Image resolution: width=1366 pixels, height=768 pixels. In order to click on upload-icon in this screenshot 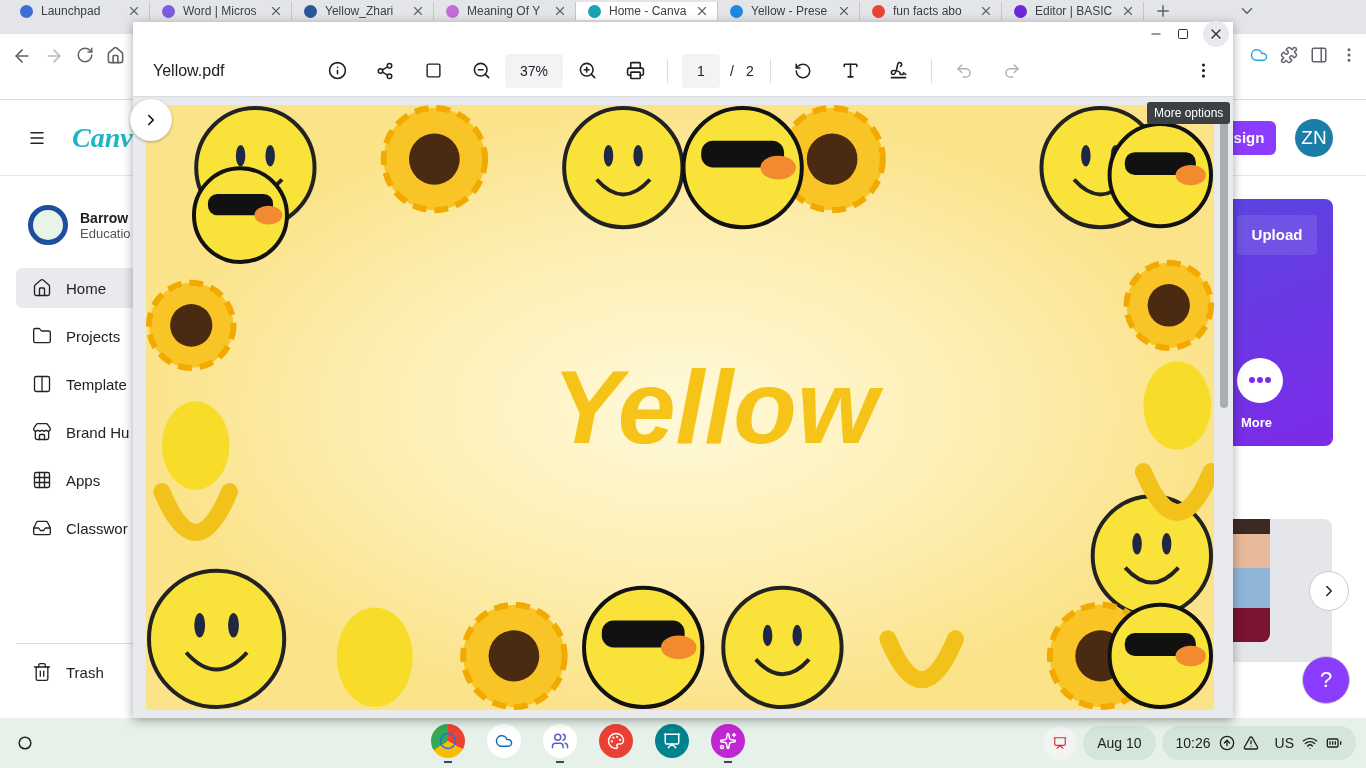, I will do `click(1226, 743)`.